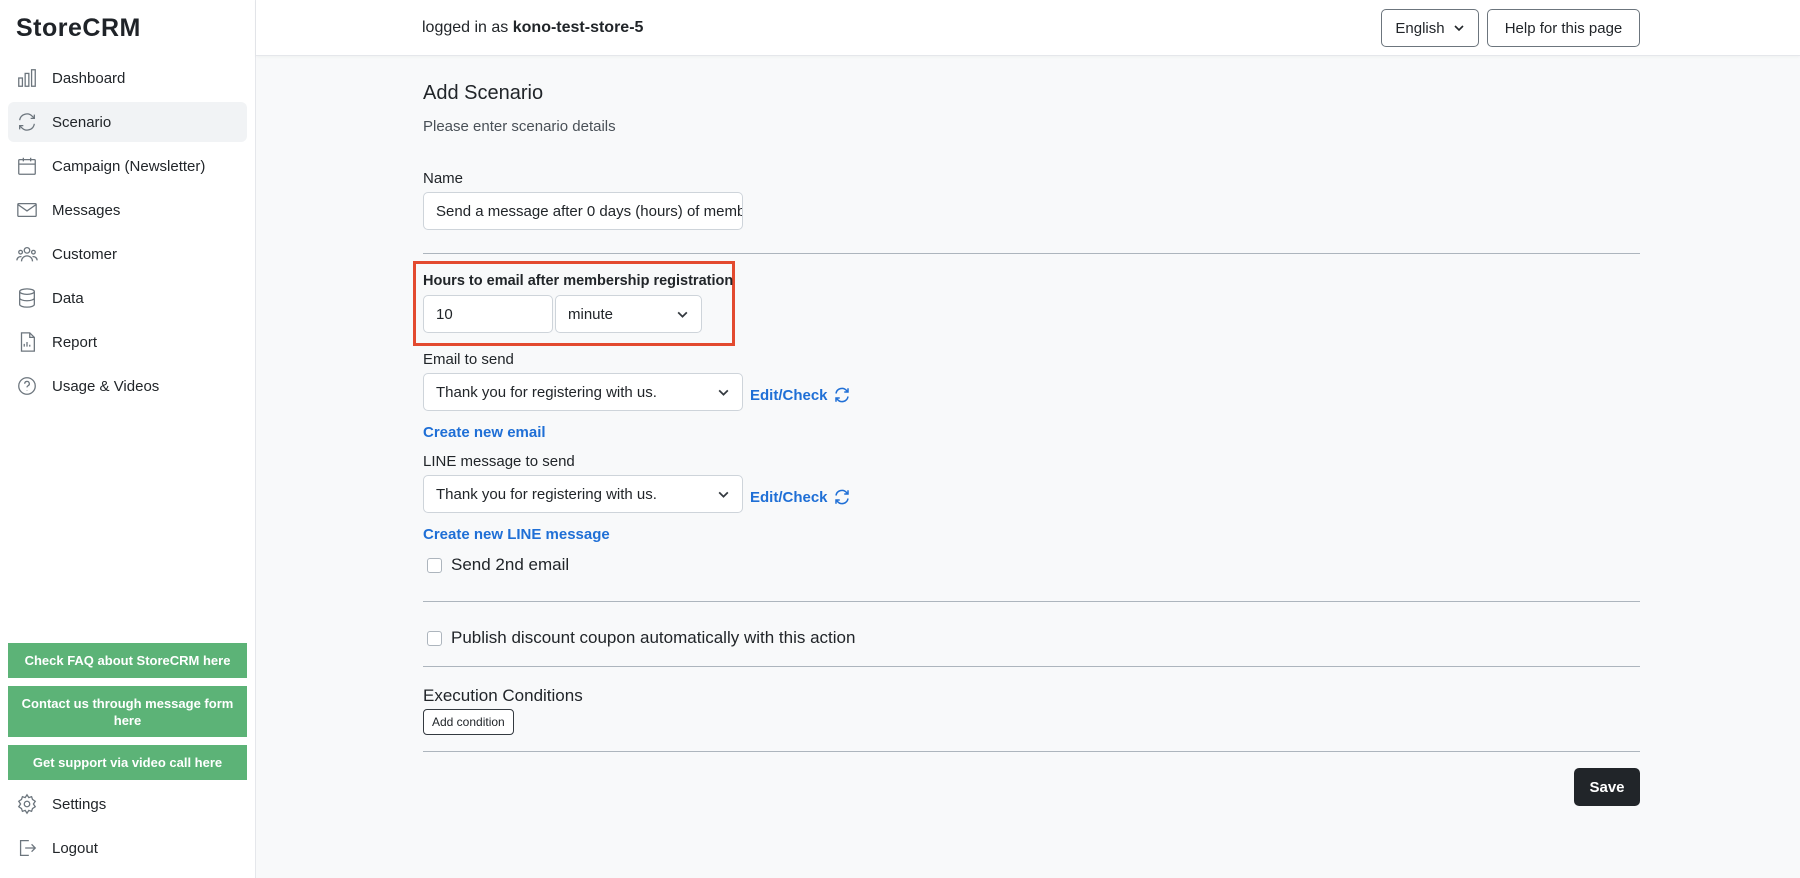  What do you see at coordinates (434, 565) in the screenshot?
I see `second-email-checkbox` at bounding box center [434, 565].